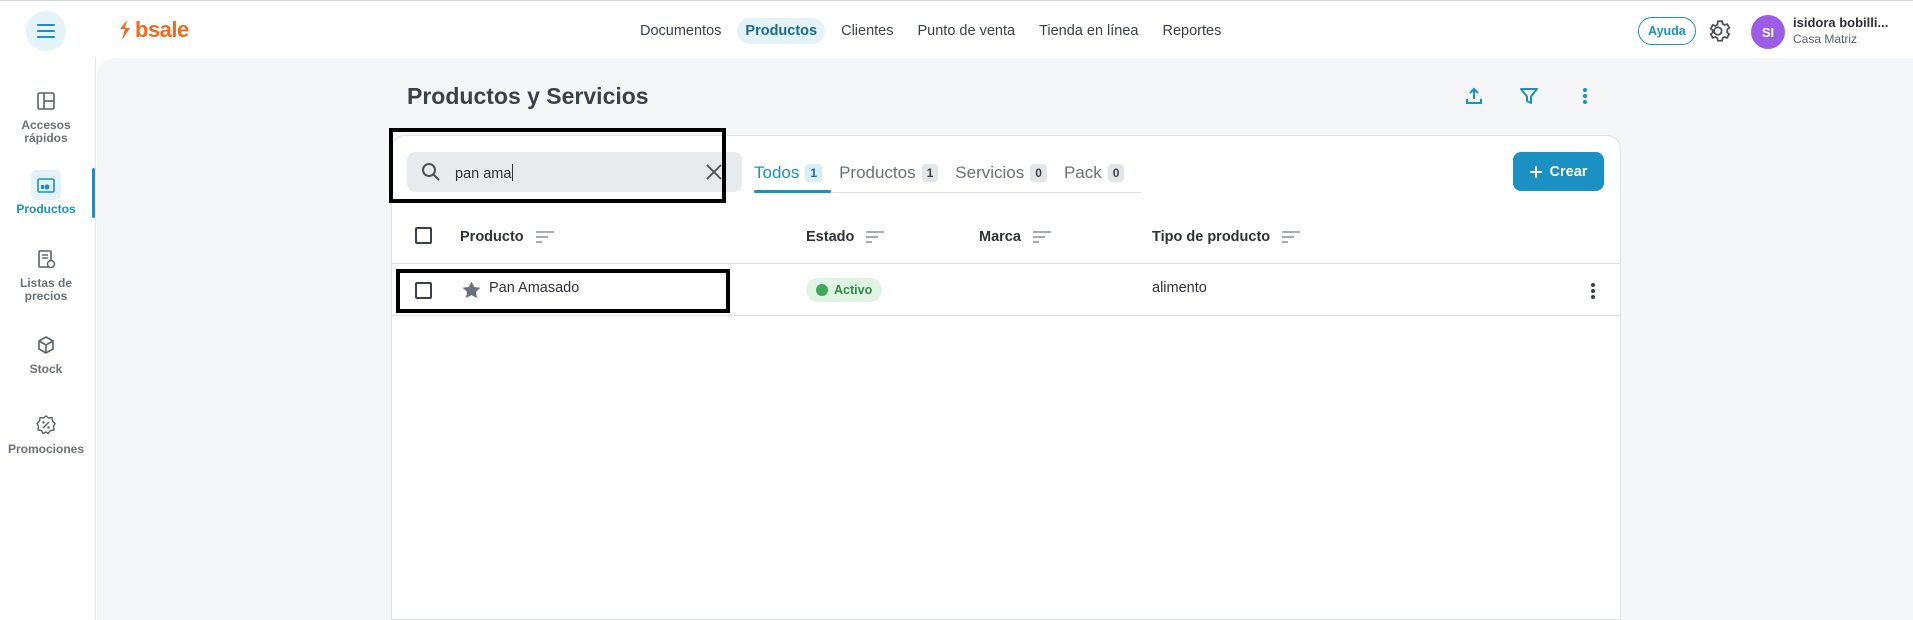 The height and width of the screenshot is (620, 1913). Describe the element at coordinates (1593, 291) in the screenshot. I see `row-more-icon` at that location.